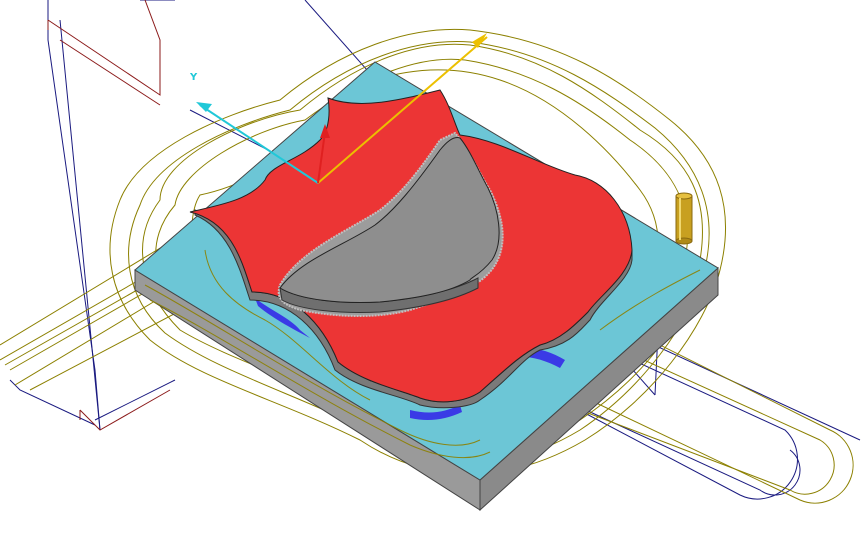 Image resolution: width=863 pixels, height=540 pixels. I want to click on y-axis-label: Y, so click(193, 77).